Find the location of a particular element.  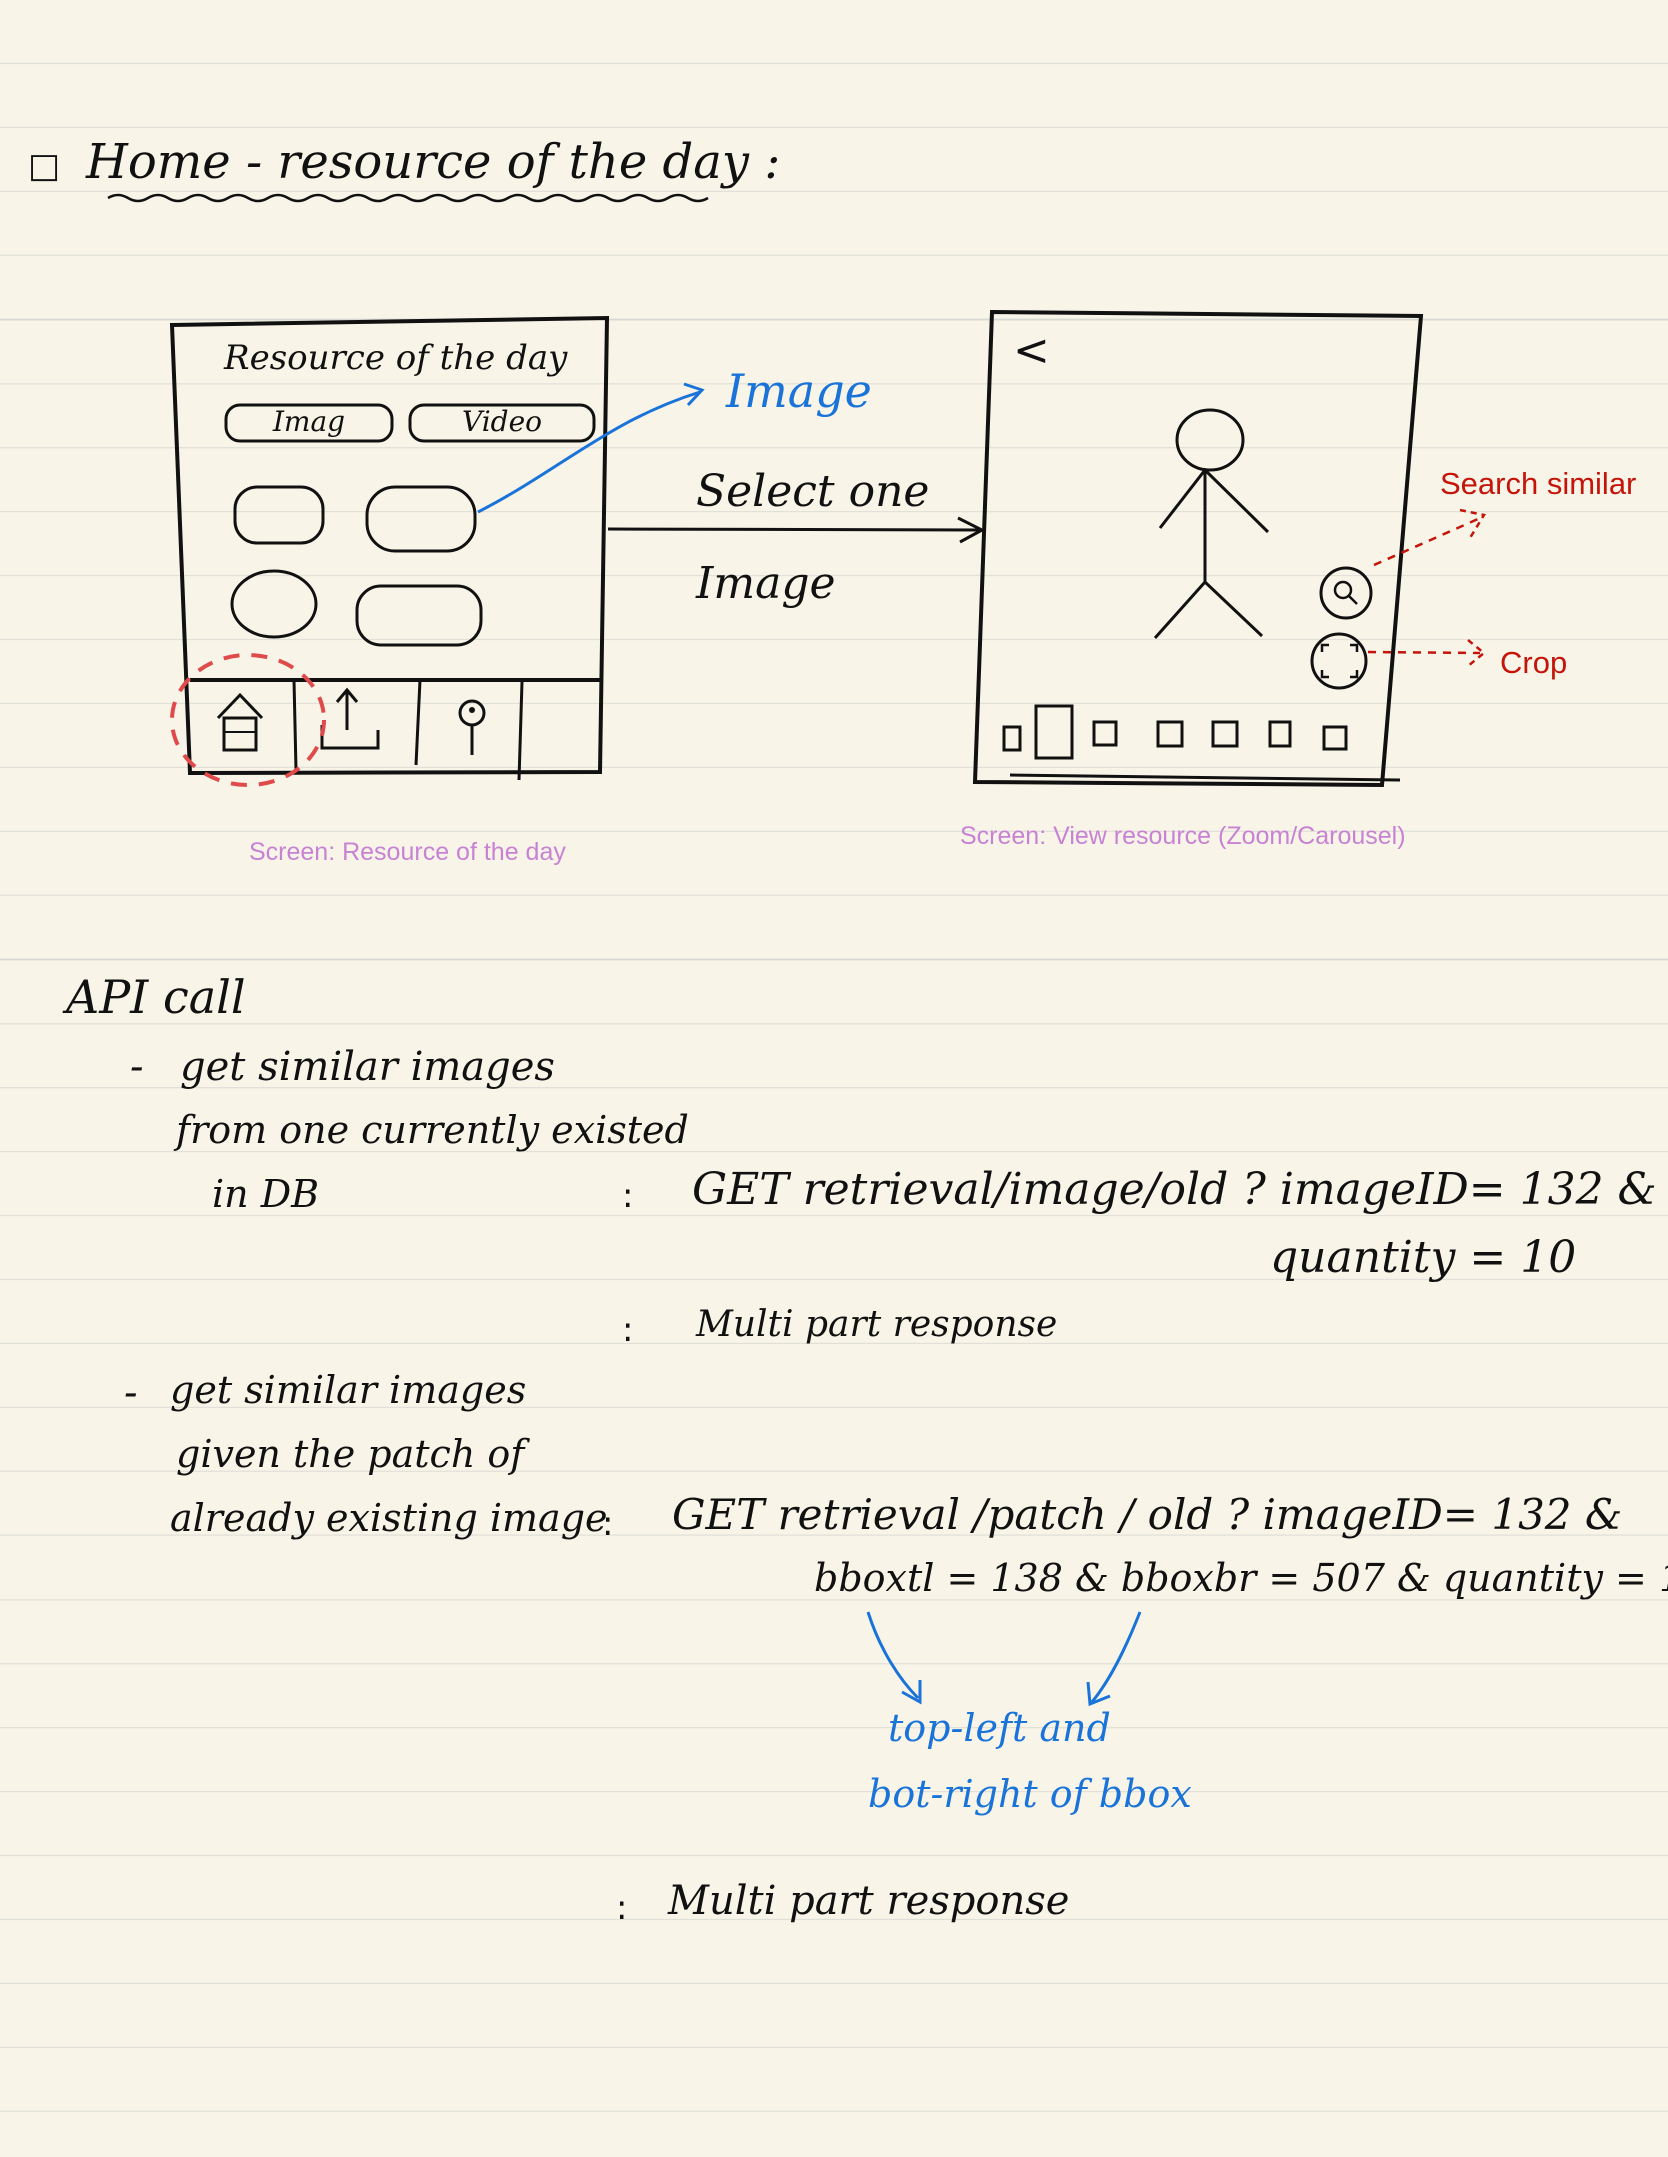

tab-image-label: Imag is located at coordinates (309, 421).